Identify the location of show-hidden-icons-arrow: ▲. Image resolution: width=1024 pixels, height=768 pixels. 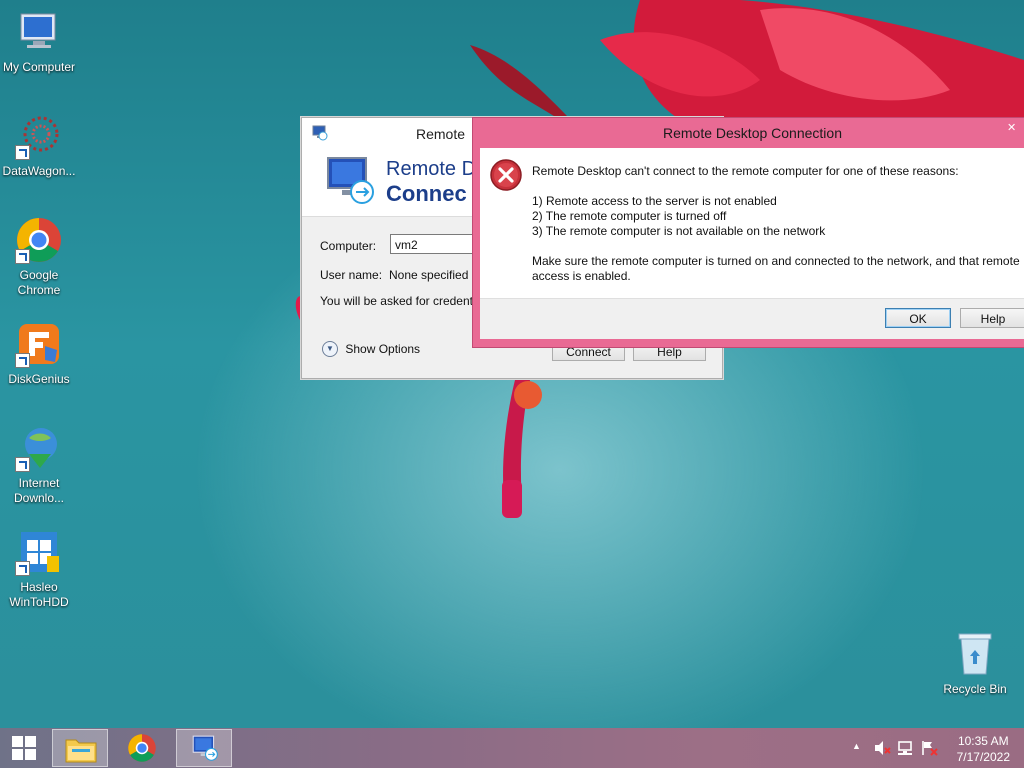
(856, 746).